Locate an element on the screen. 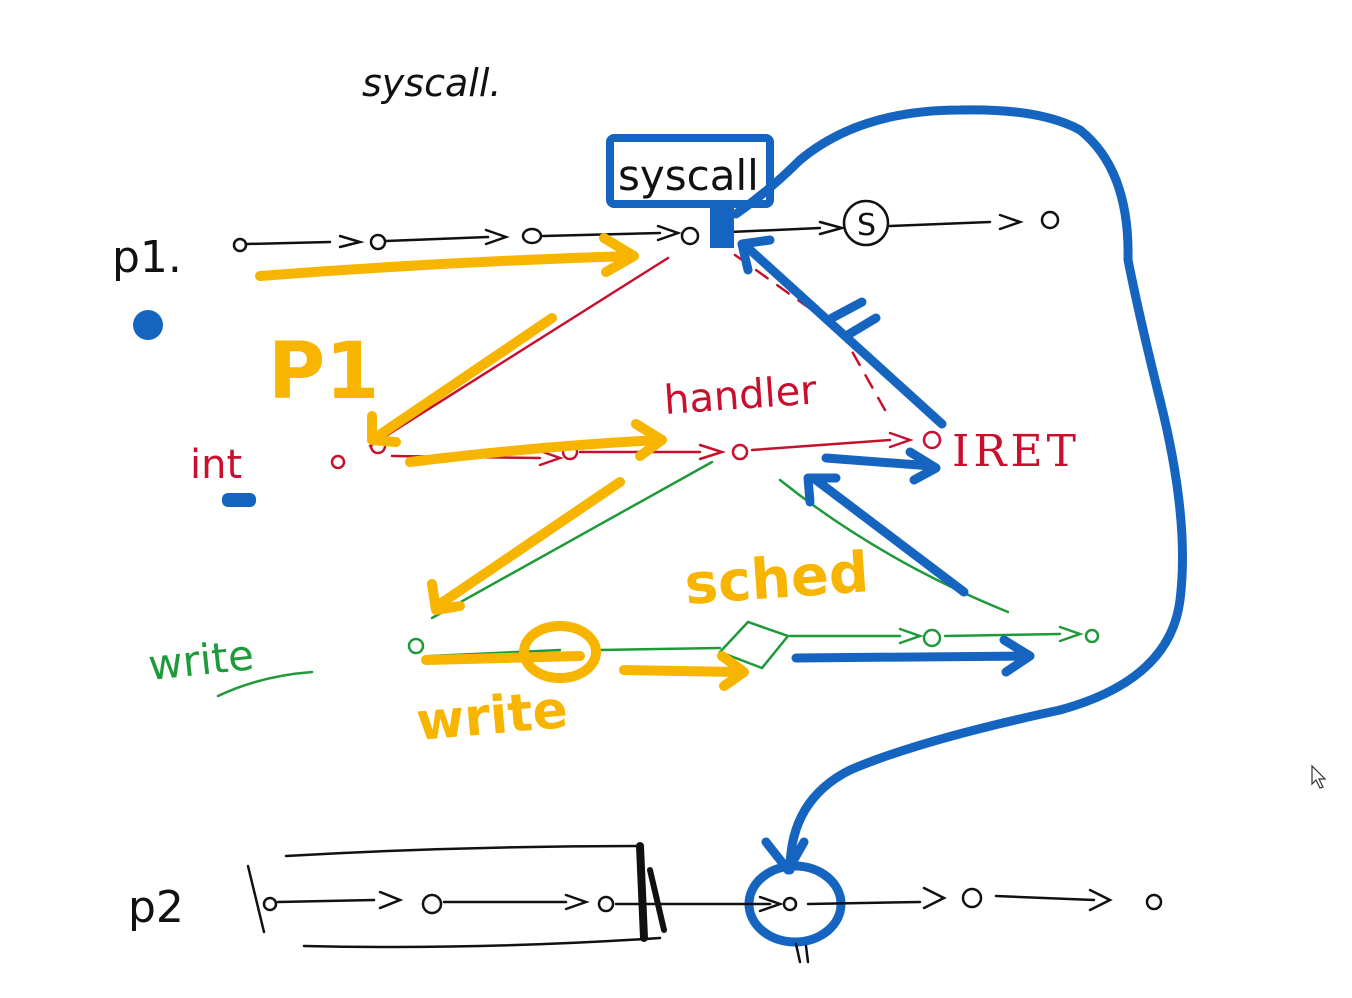 The width and height of the screenshot is (1352, 998). yellow-arrow-p1 is located at coordinates (445, 266).